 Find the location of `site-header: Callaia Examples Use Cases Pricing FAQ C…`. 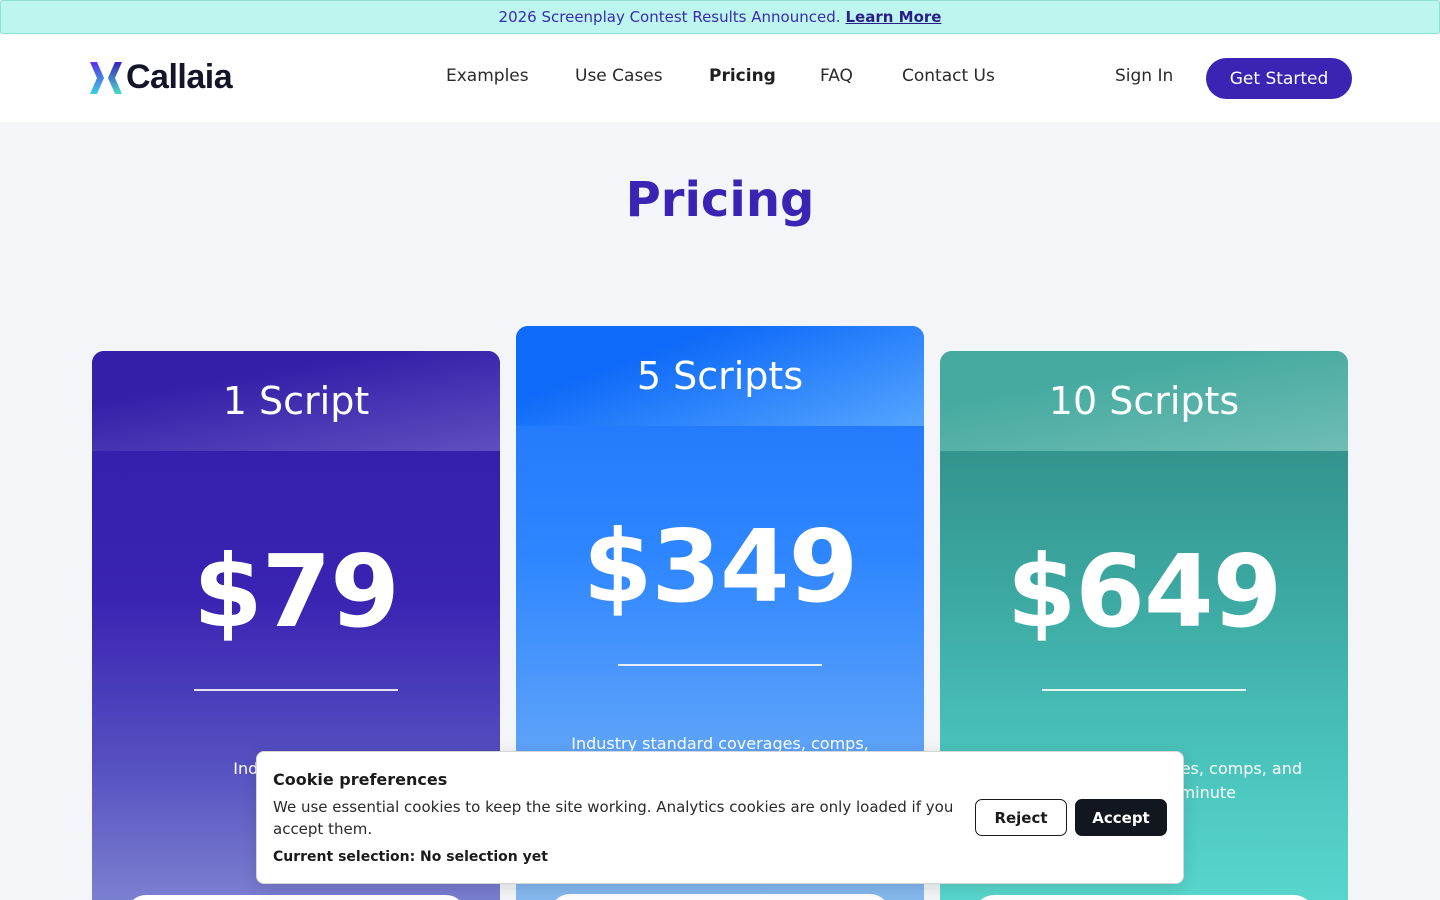

site-header: Callaia Examples Use Cases Pricing FAQ C… is located at coordinates (720, 78).